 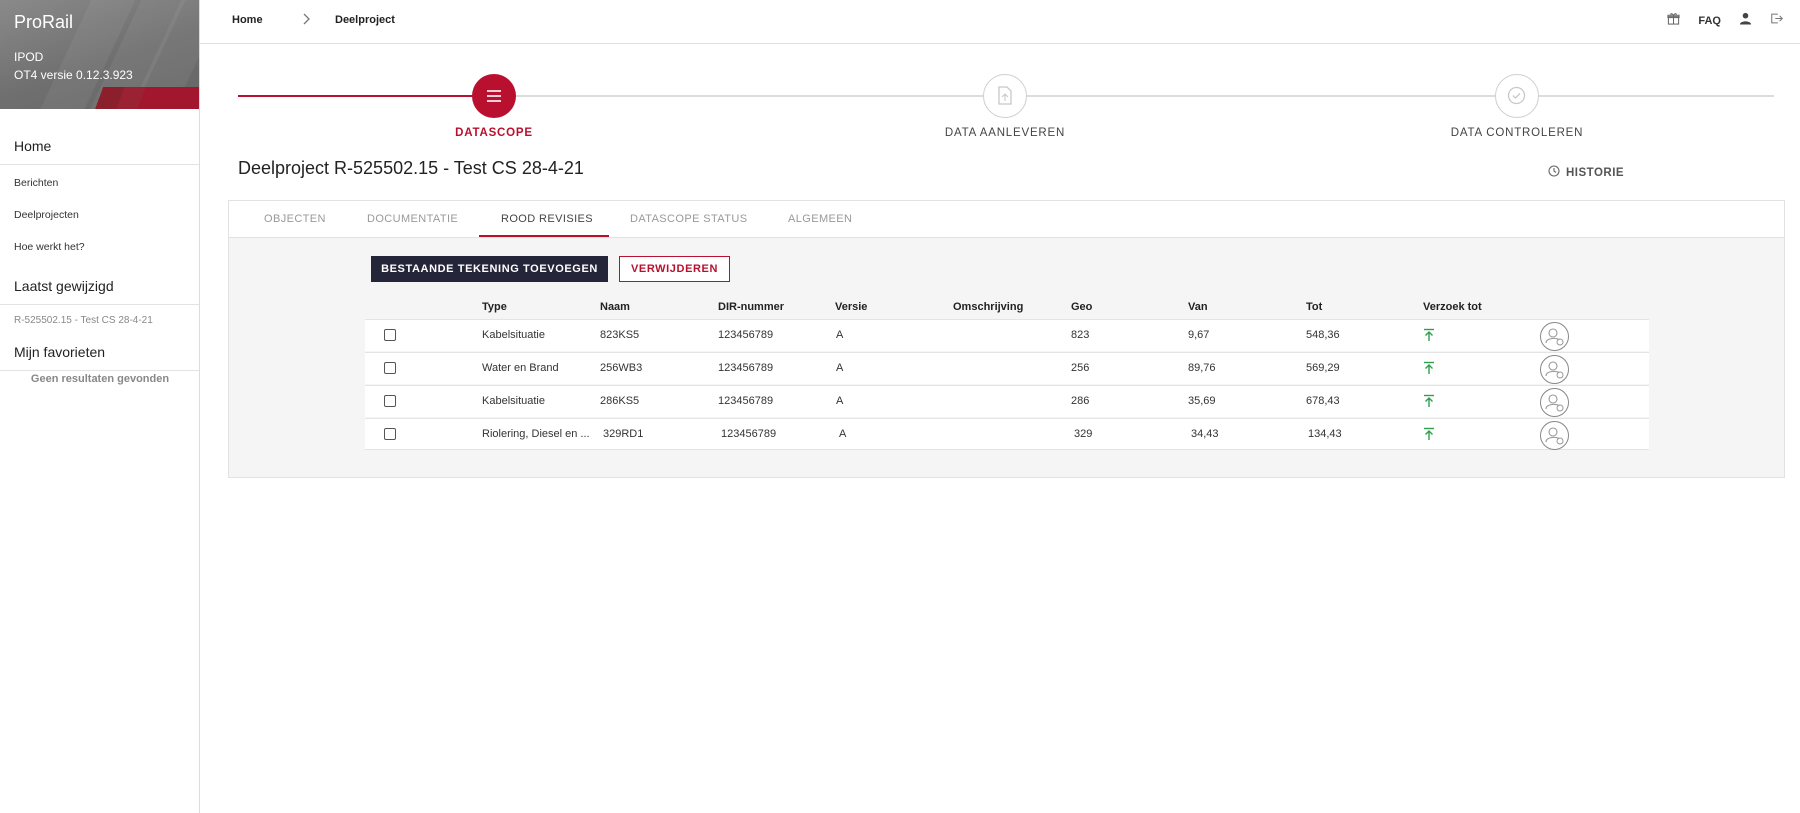 I want to click on tab-algemeen: ALGEMEEN, so click(x=820, y=219).